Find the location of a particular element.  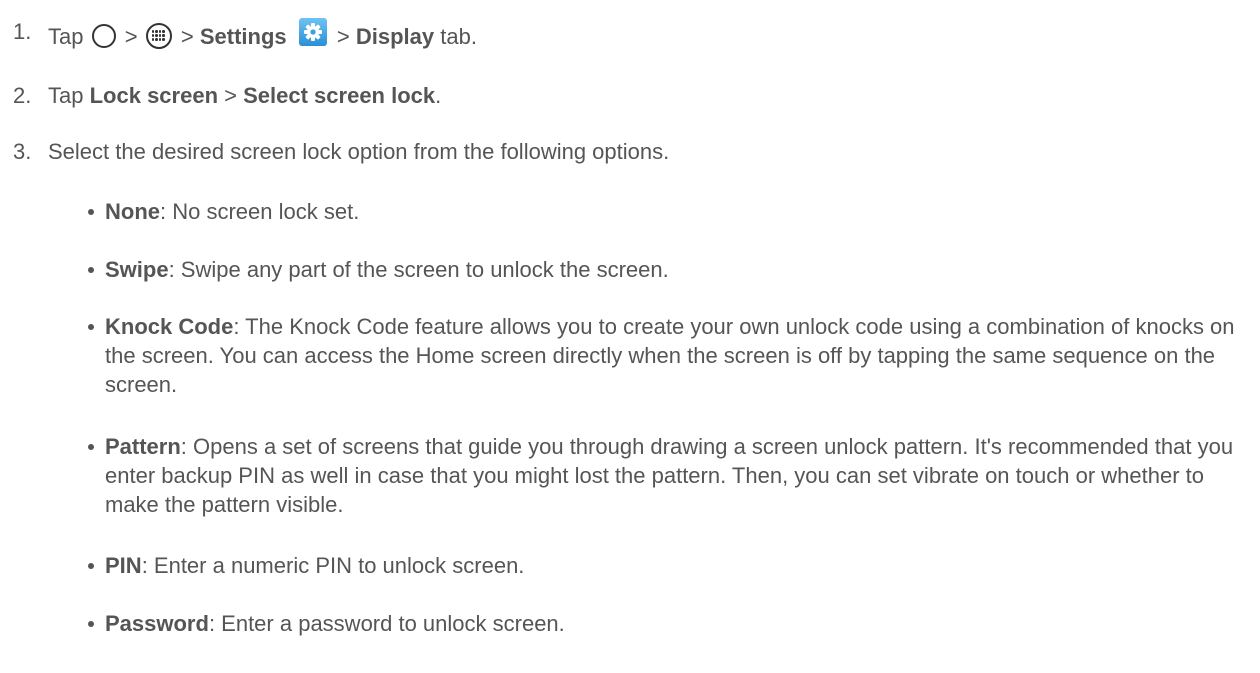

step-1-text: Tap > > Settings > Display tab. is located at coordinates (262, 34).